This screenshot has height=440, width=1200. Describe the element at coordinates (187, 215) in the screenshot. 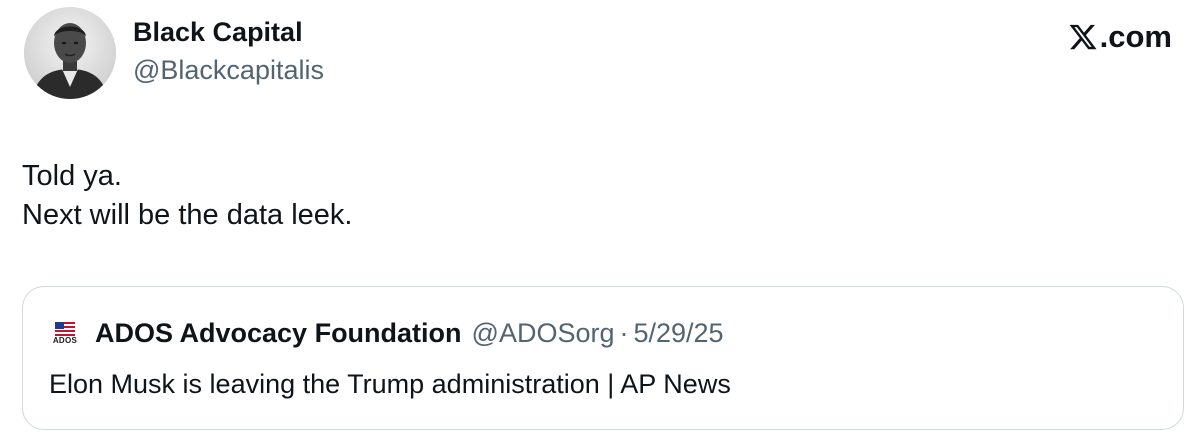

I see `tweet-text-line: Next will be the data leek.` at that location.